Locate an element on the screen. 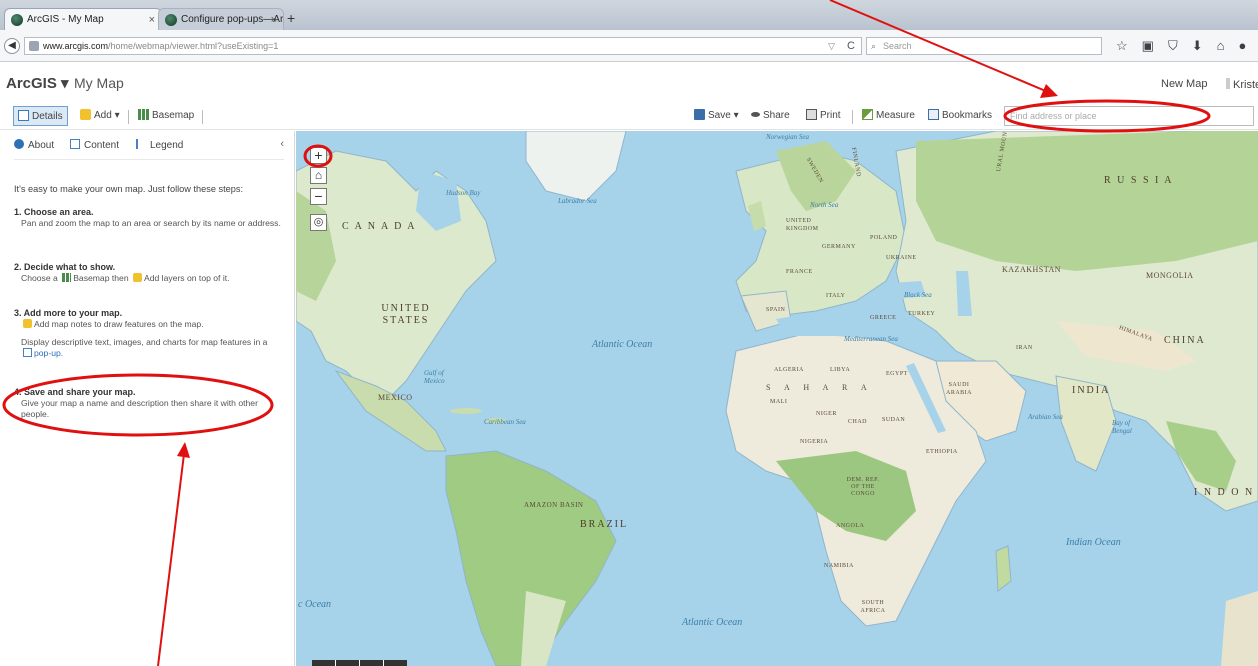 This screenshot has height=666, width=1258. info-icon is located at coordinates (19, 144).